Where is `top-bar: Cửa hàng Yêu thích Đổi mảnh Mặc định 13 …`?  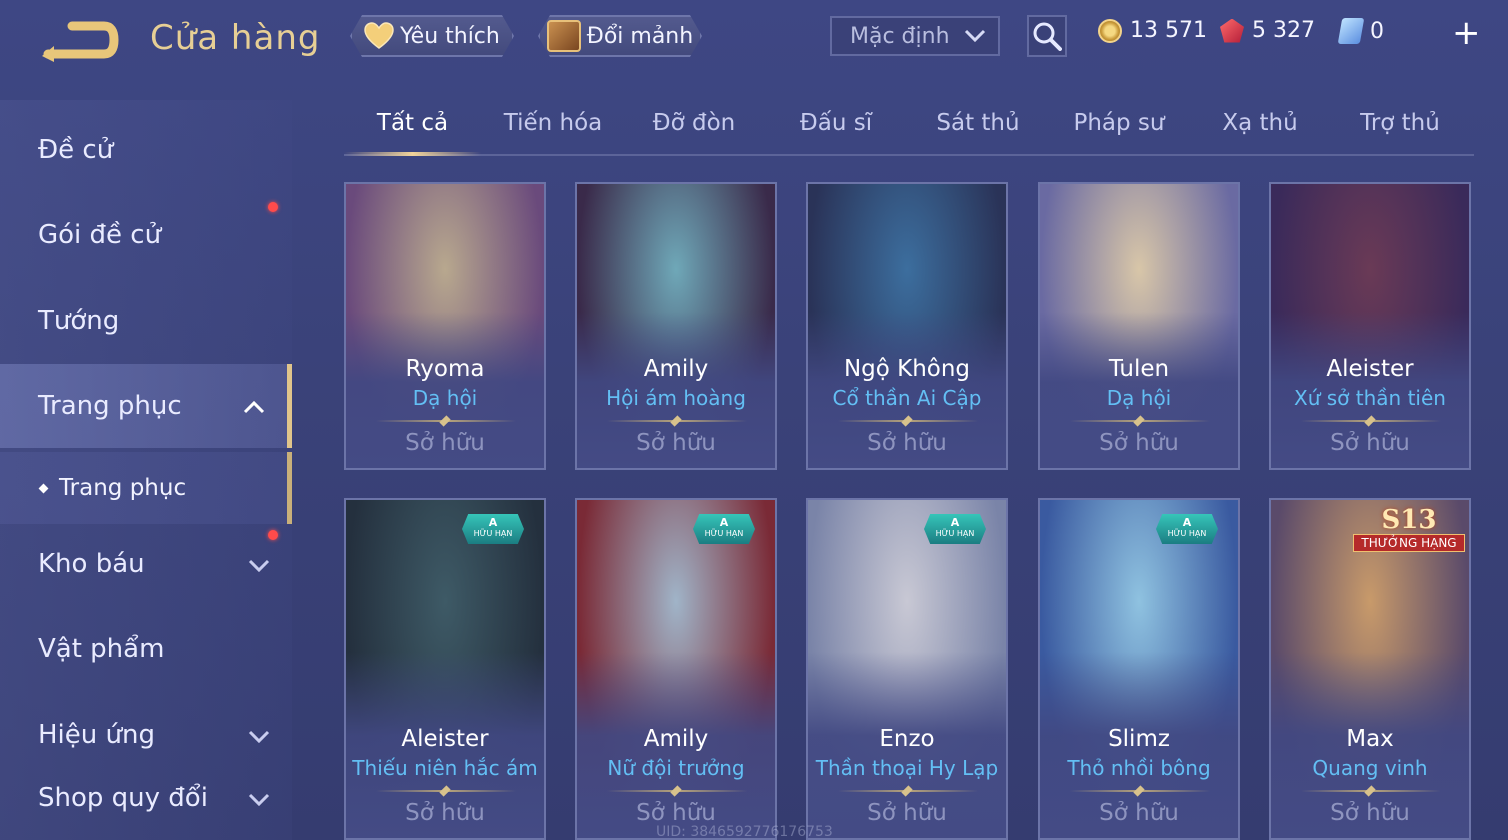 top-bar: Cửa hàng Yêu thích Đổi mảnh Mặc định 13 … is located at coordinates (754, 40).